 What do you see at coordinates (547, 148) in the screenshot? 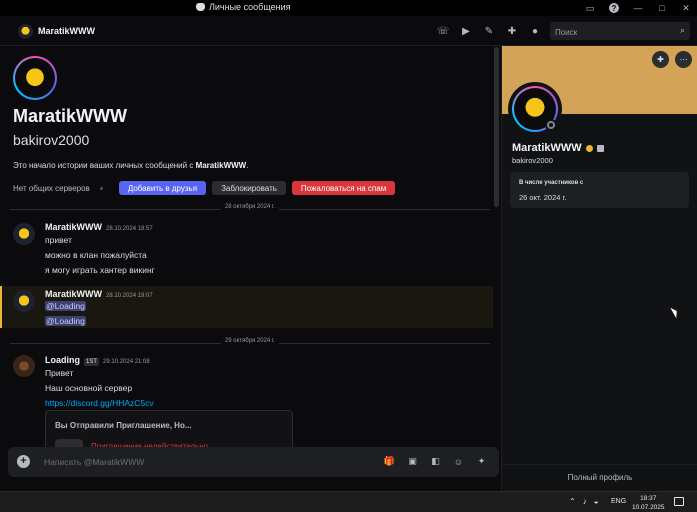
I see `profile-display-name: MaratikWWW` at bounding box center [547, 148].